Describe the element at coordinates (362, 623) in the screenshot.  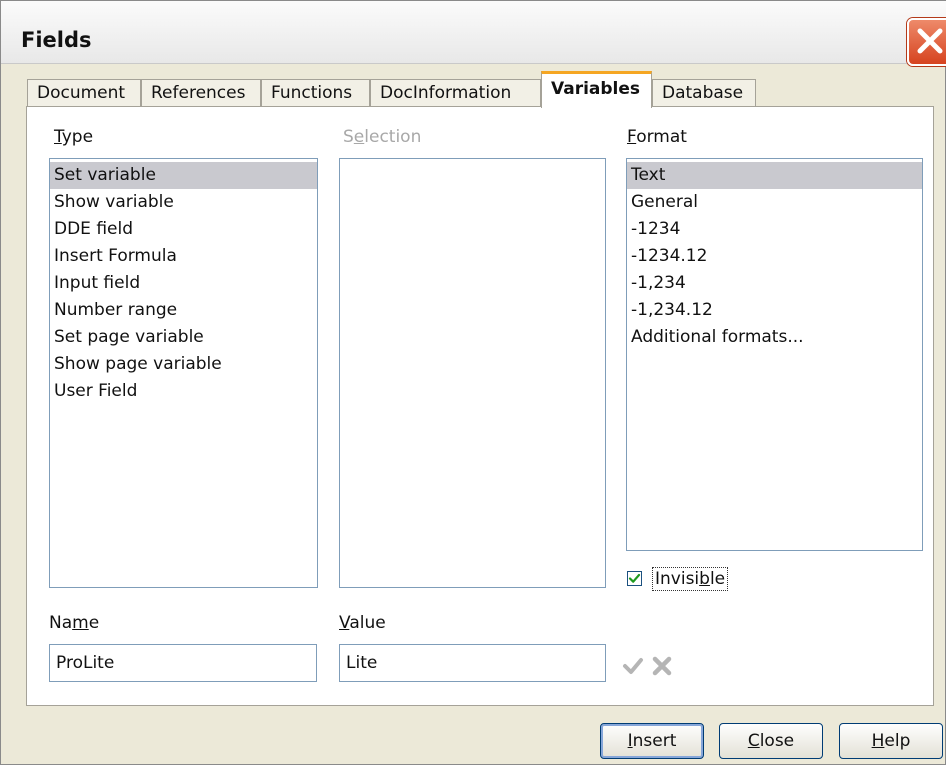
I see `value-label: Value` at that location.